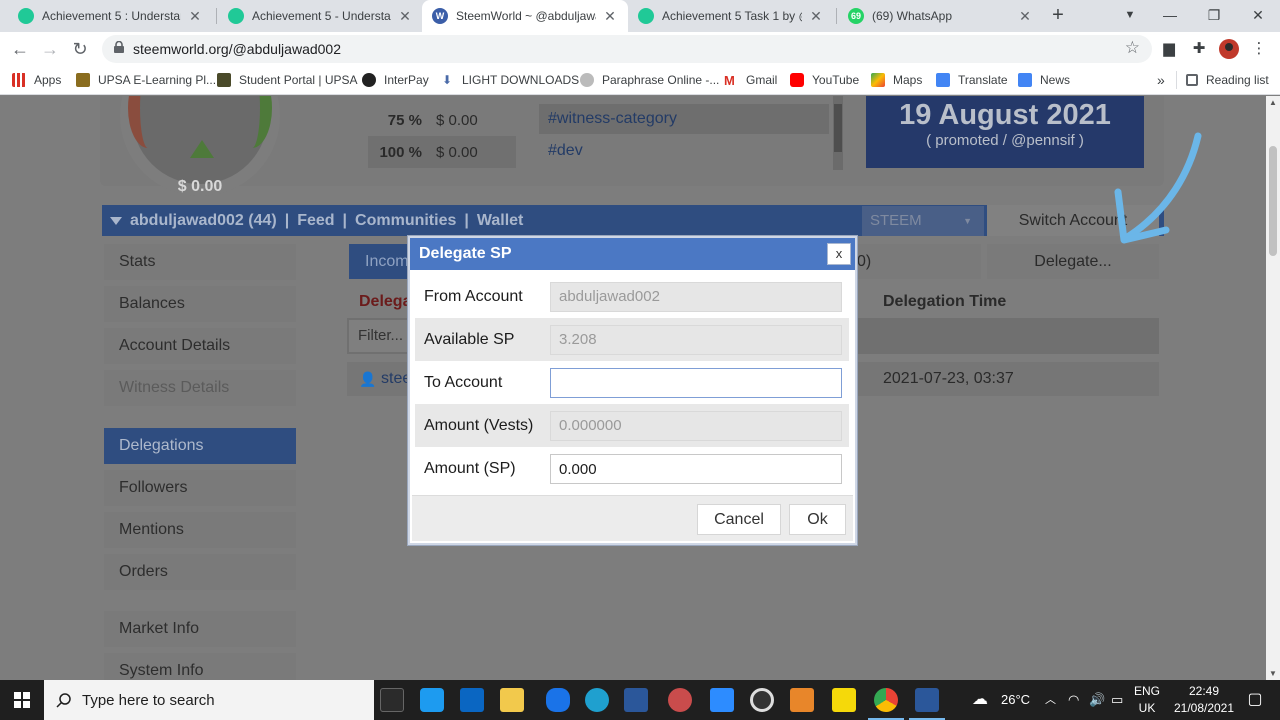 The width and height of the screenshot is (1280, 720). Describe the element at coordinates (696, 469) in the screenshot. I see `amount-sp-field` at that location.